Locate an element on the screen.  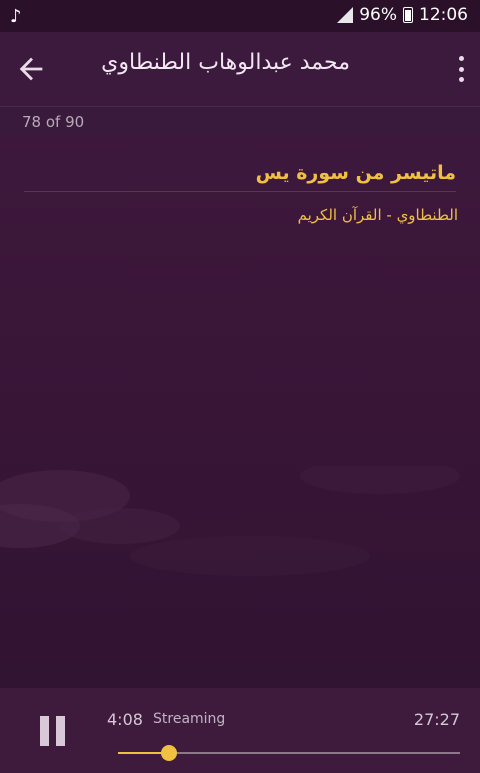
total-duration: 27:27 is located at coordinates (436, 719).